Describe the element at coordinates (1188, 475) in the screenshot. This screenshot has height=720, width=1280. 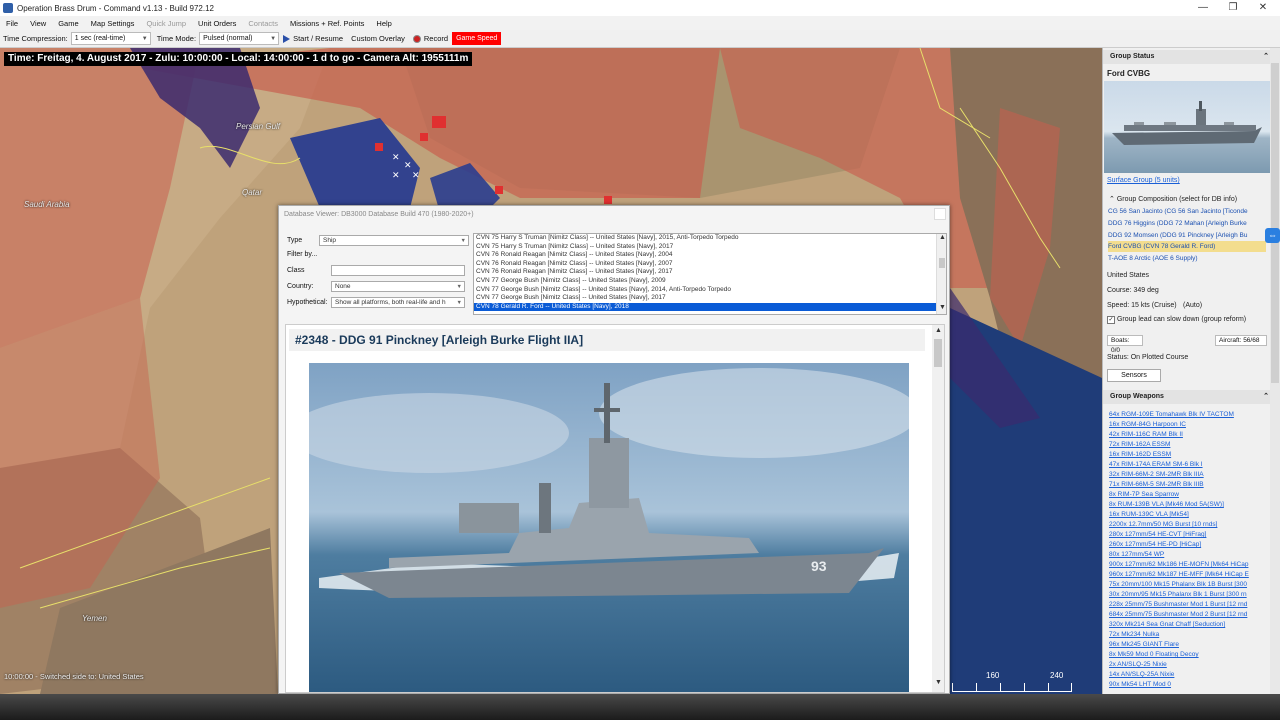
I see `weapon-item: 32x RIM-66M-2 SM-2MR Blk IIIA` at that location.